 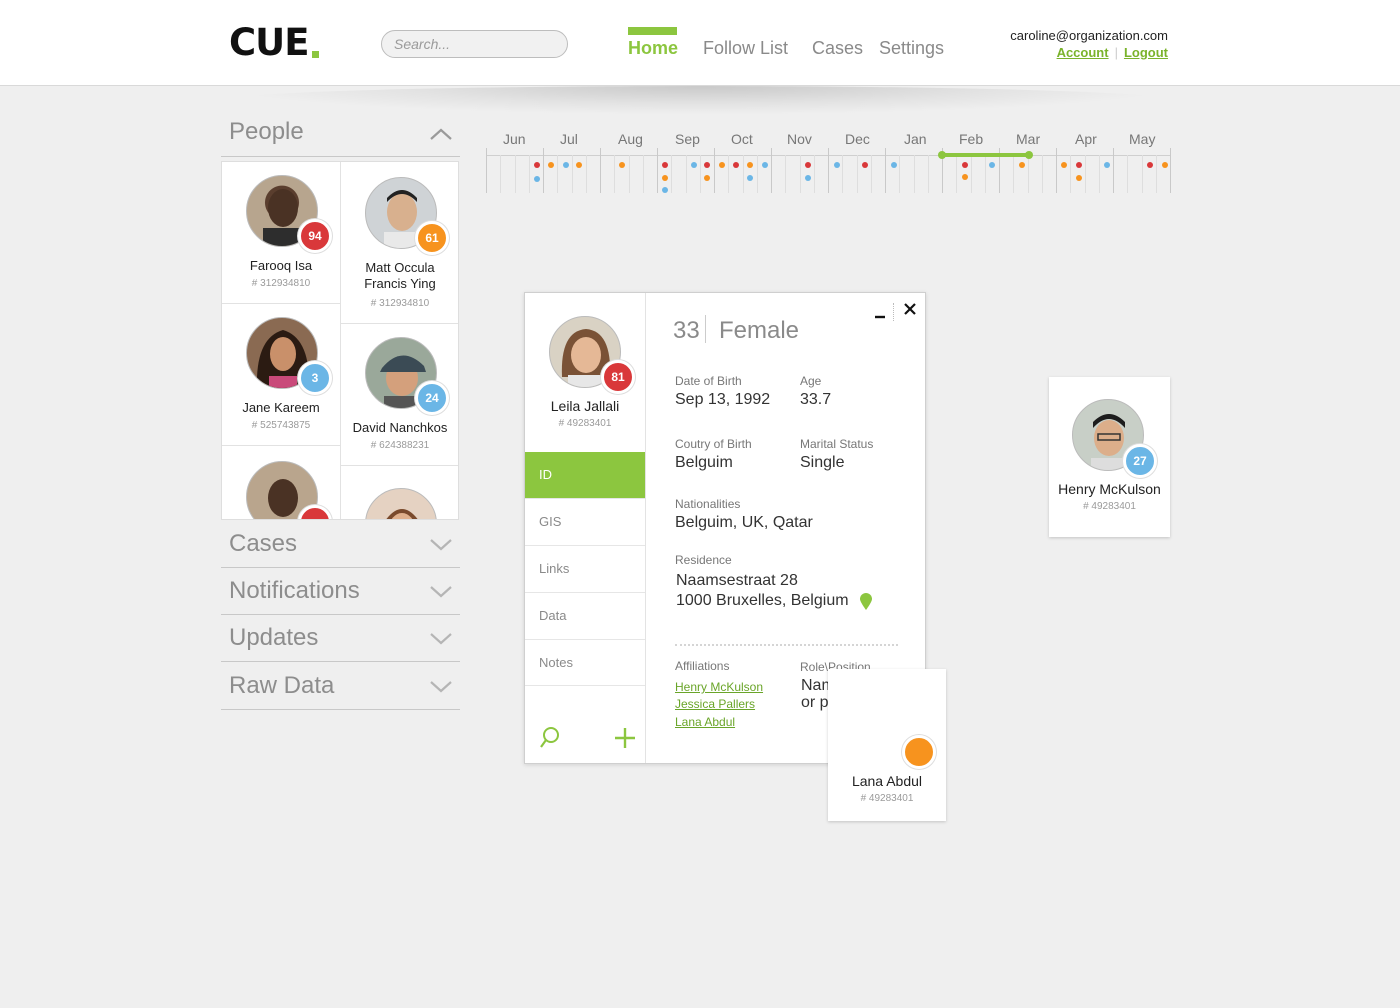 I want to click on add-icon, so click(x=625, y=738).